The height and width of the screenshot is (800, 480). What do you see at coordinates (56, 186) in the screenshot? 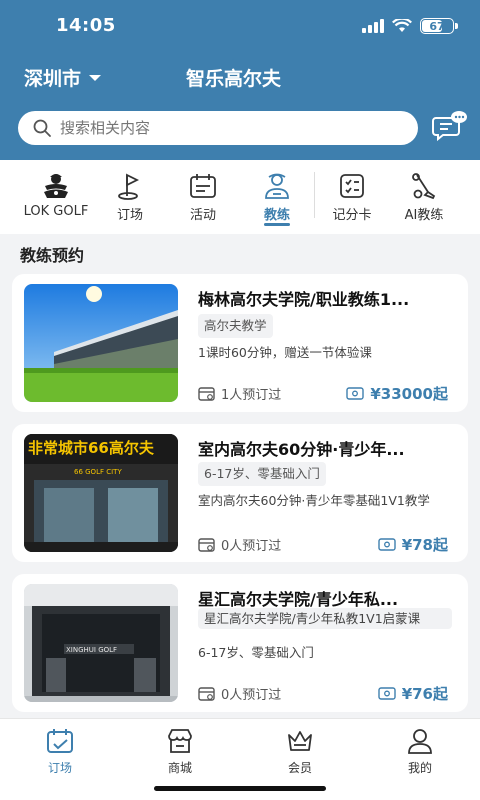
I see `golfer-icon` at bounding box center [56, 186].